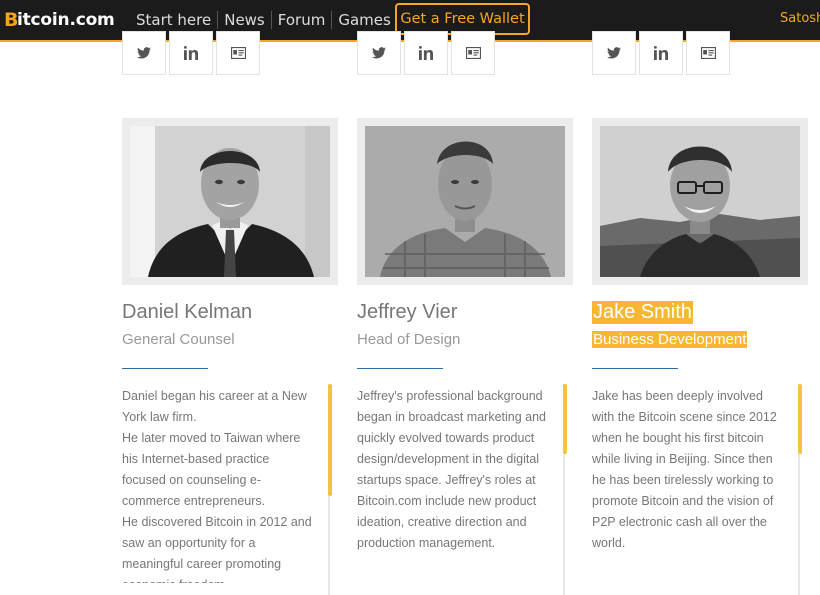 The image size is (820, 595). What do you see at coordinates (670, 339) in the screenshot?
I see `person-role: Business Development` at bounding box center [670, 339].